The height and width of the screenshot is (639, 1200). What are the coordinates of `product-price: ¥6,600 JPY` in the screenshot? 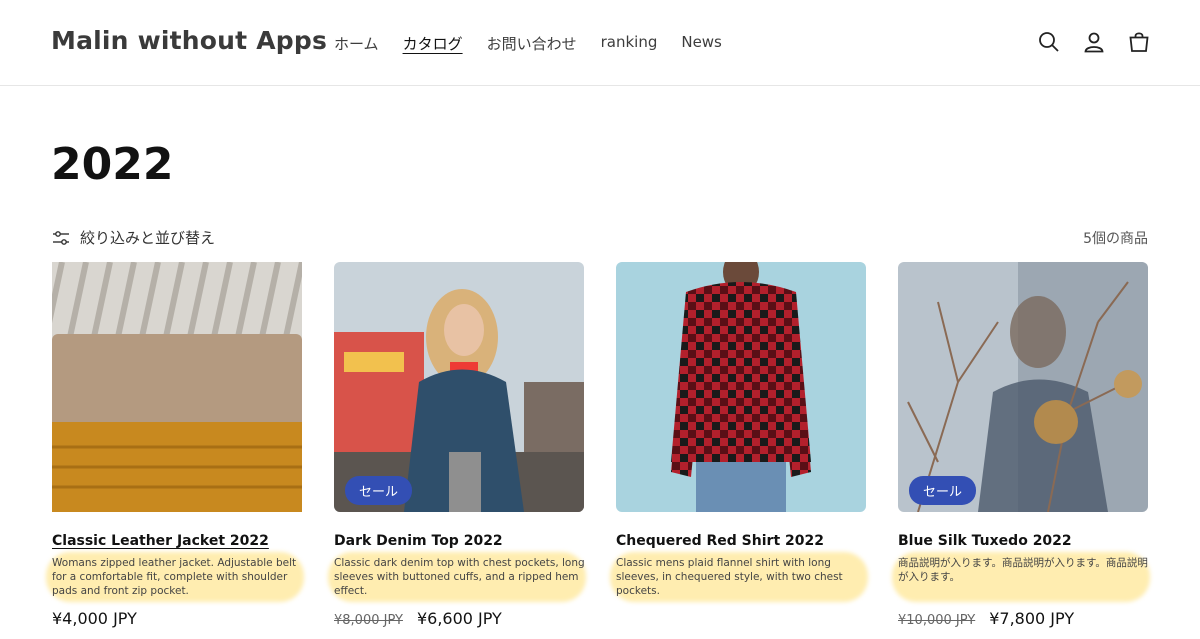 It's located at (459, 618).